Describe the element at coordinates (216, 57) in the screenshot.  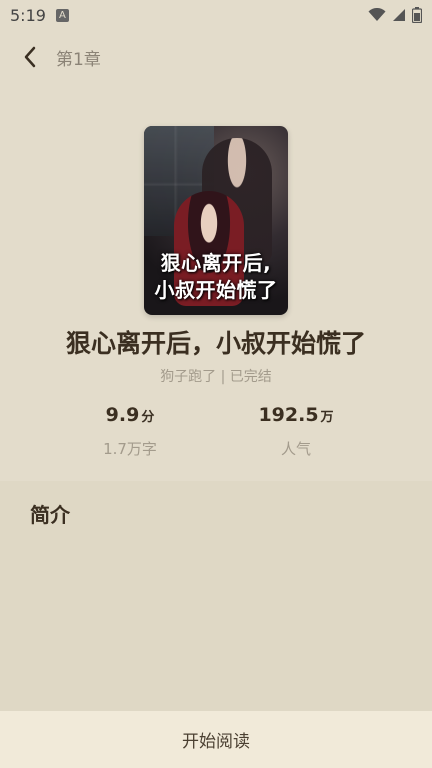
I see `top-bar: 第1章` at that location.